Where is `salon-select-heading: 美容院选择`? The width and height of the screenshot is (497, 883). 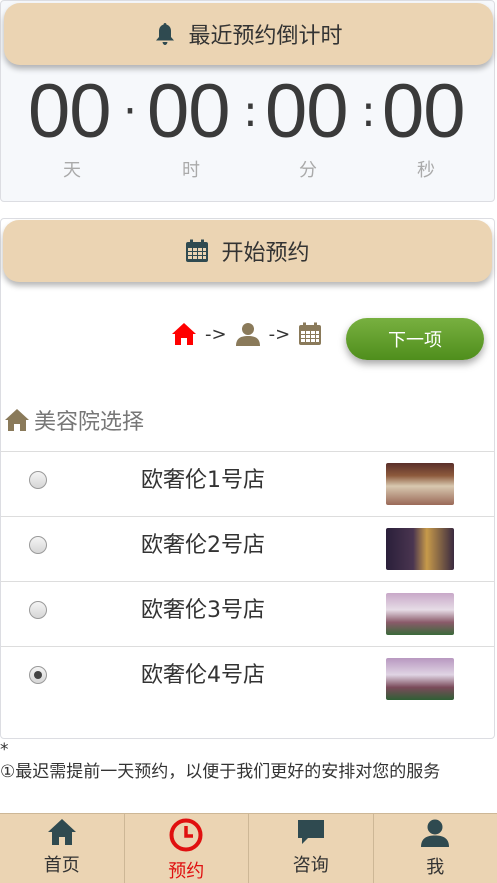 salon-select-heading: 美容院选择 is located at coordinates (74, 420).